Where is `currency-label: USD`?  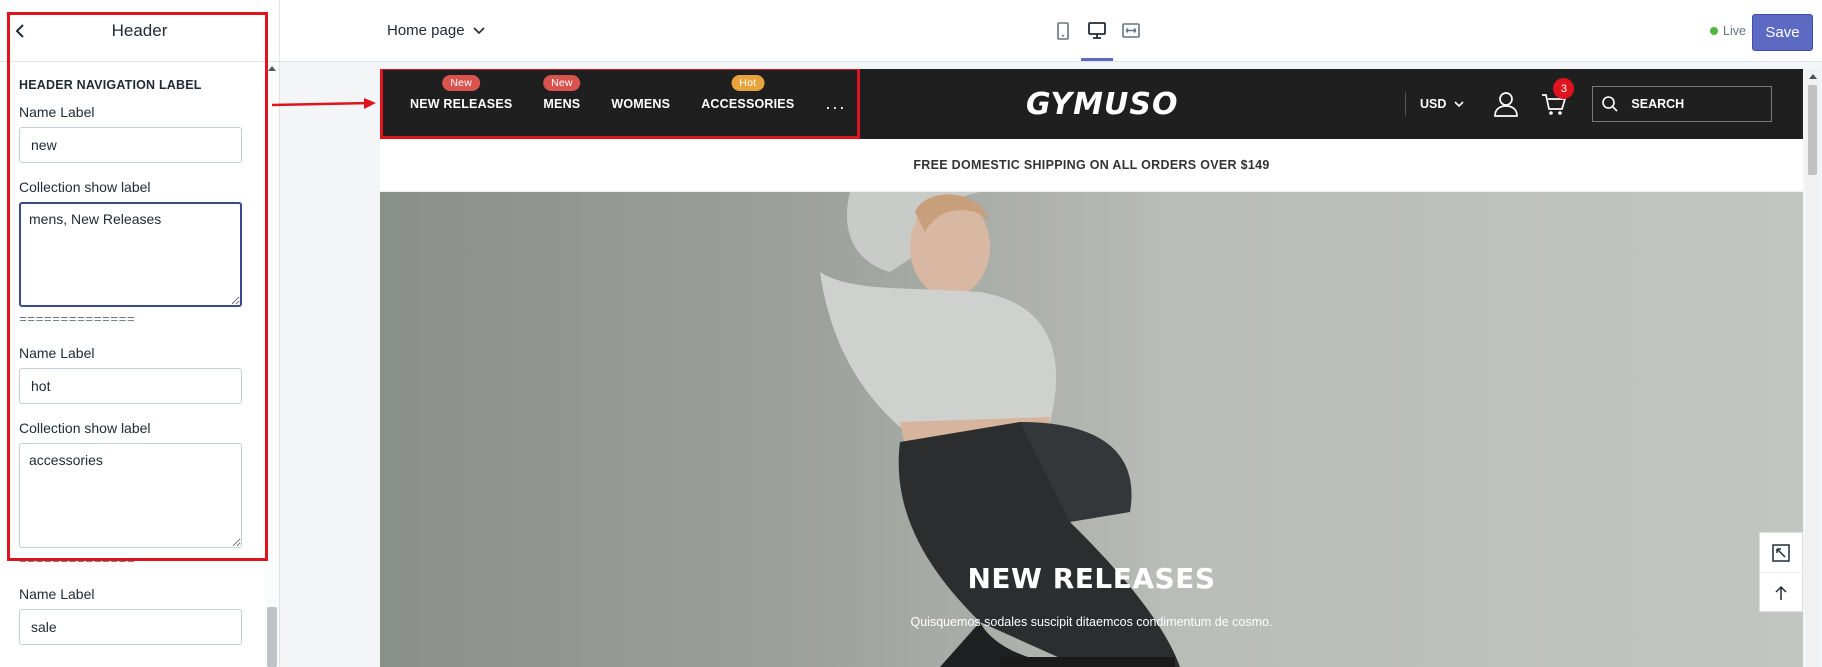
currency-label: USD is located at coordinates (1433, 104).